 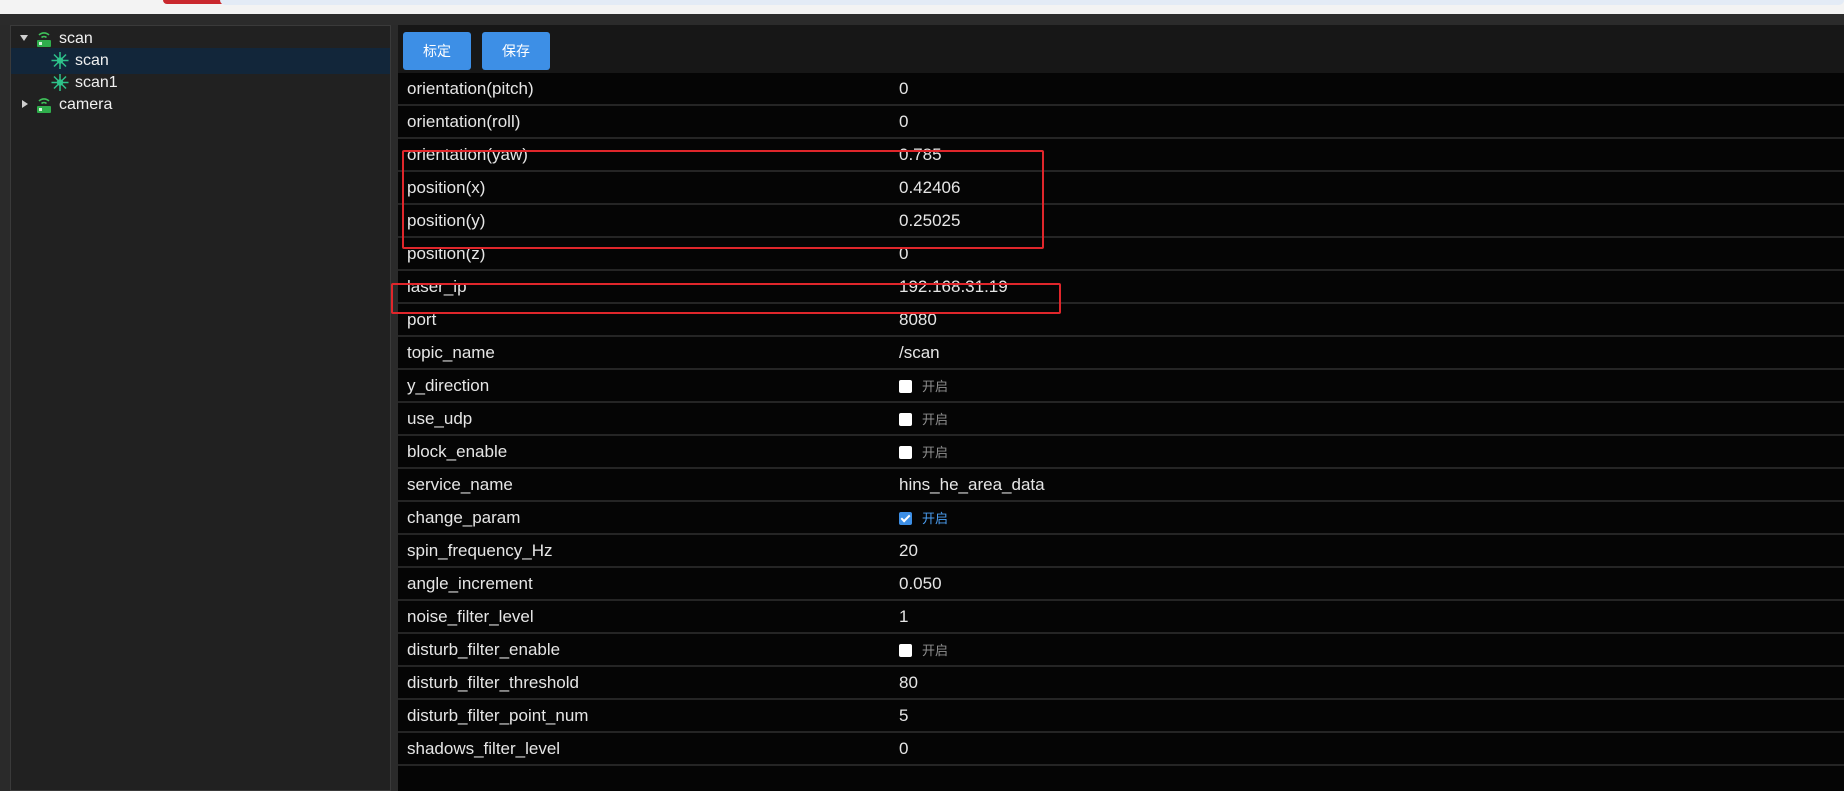 I want to click on param-value: 192.168.31.19, so click(x=953, y=287).